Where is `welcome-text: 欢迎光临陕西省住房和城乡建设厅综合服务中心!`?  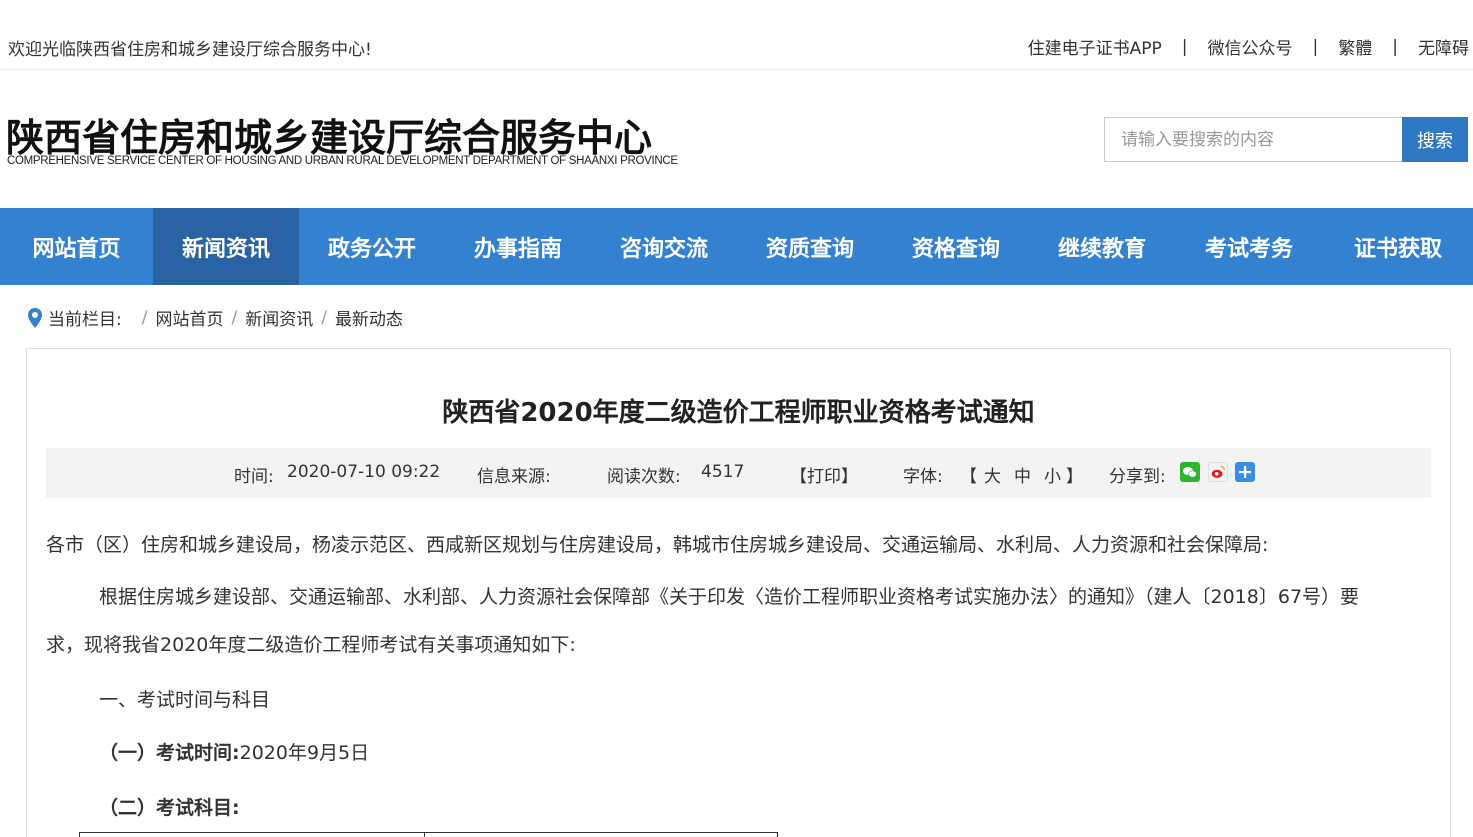
welcome-text: 欢迎光临陕西省住房和城乡建设厅综合服务中心! is located at coordinates (190, 50).